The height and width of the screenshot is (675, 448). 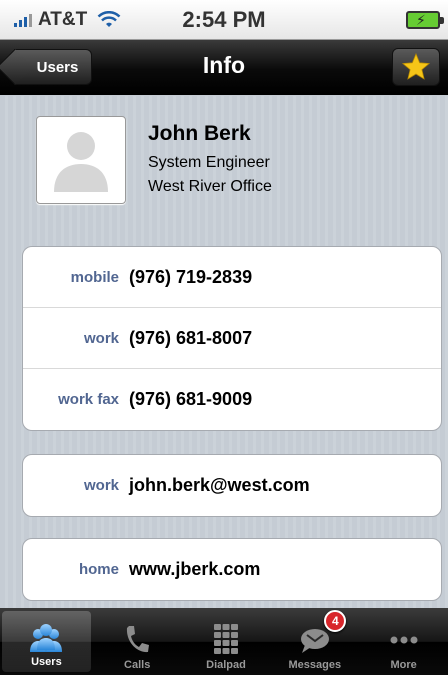 I want to click on person-placeholder-icon, so click(x=81, y=162).